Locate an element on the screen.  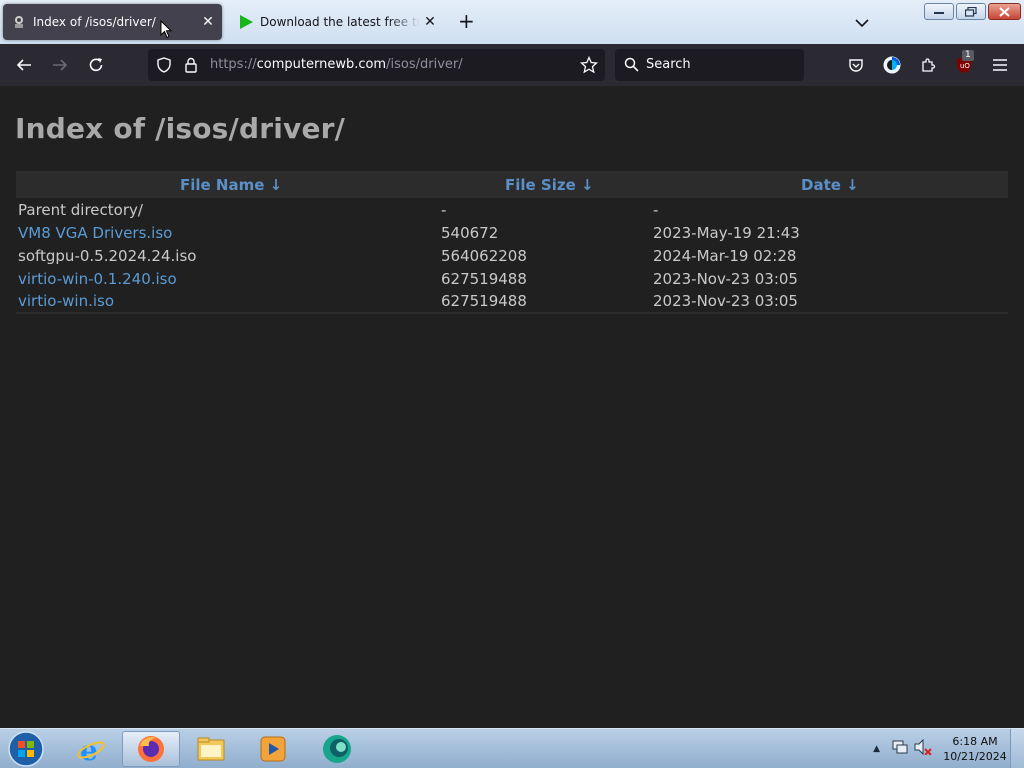
search-box: Search is located at coordinates (709, 65).